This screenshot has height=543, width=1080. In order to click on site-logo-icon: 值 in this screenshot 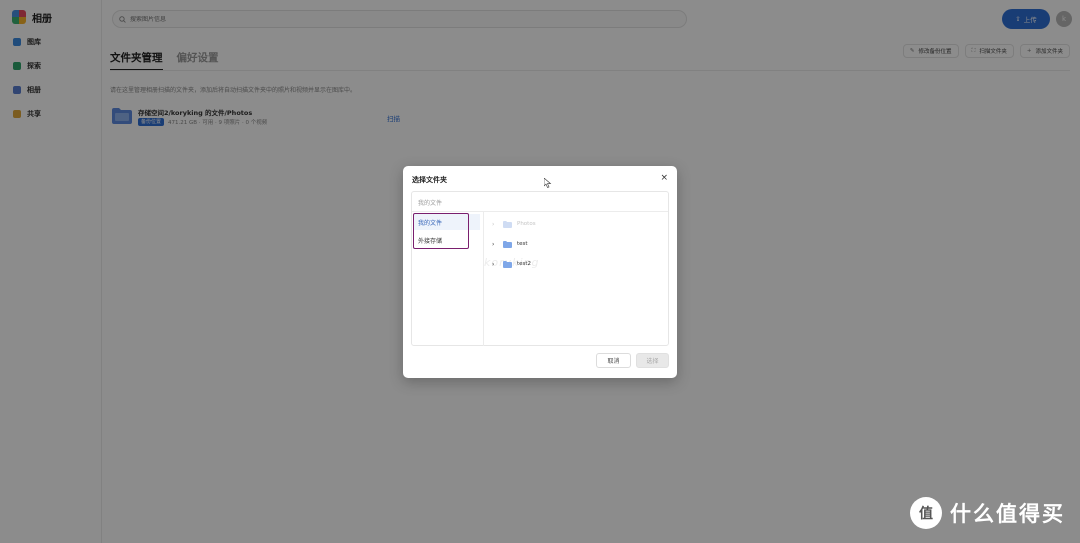, I will do `click(926, 513)`.